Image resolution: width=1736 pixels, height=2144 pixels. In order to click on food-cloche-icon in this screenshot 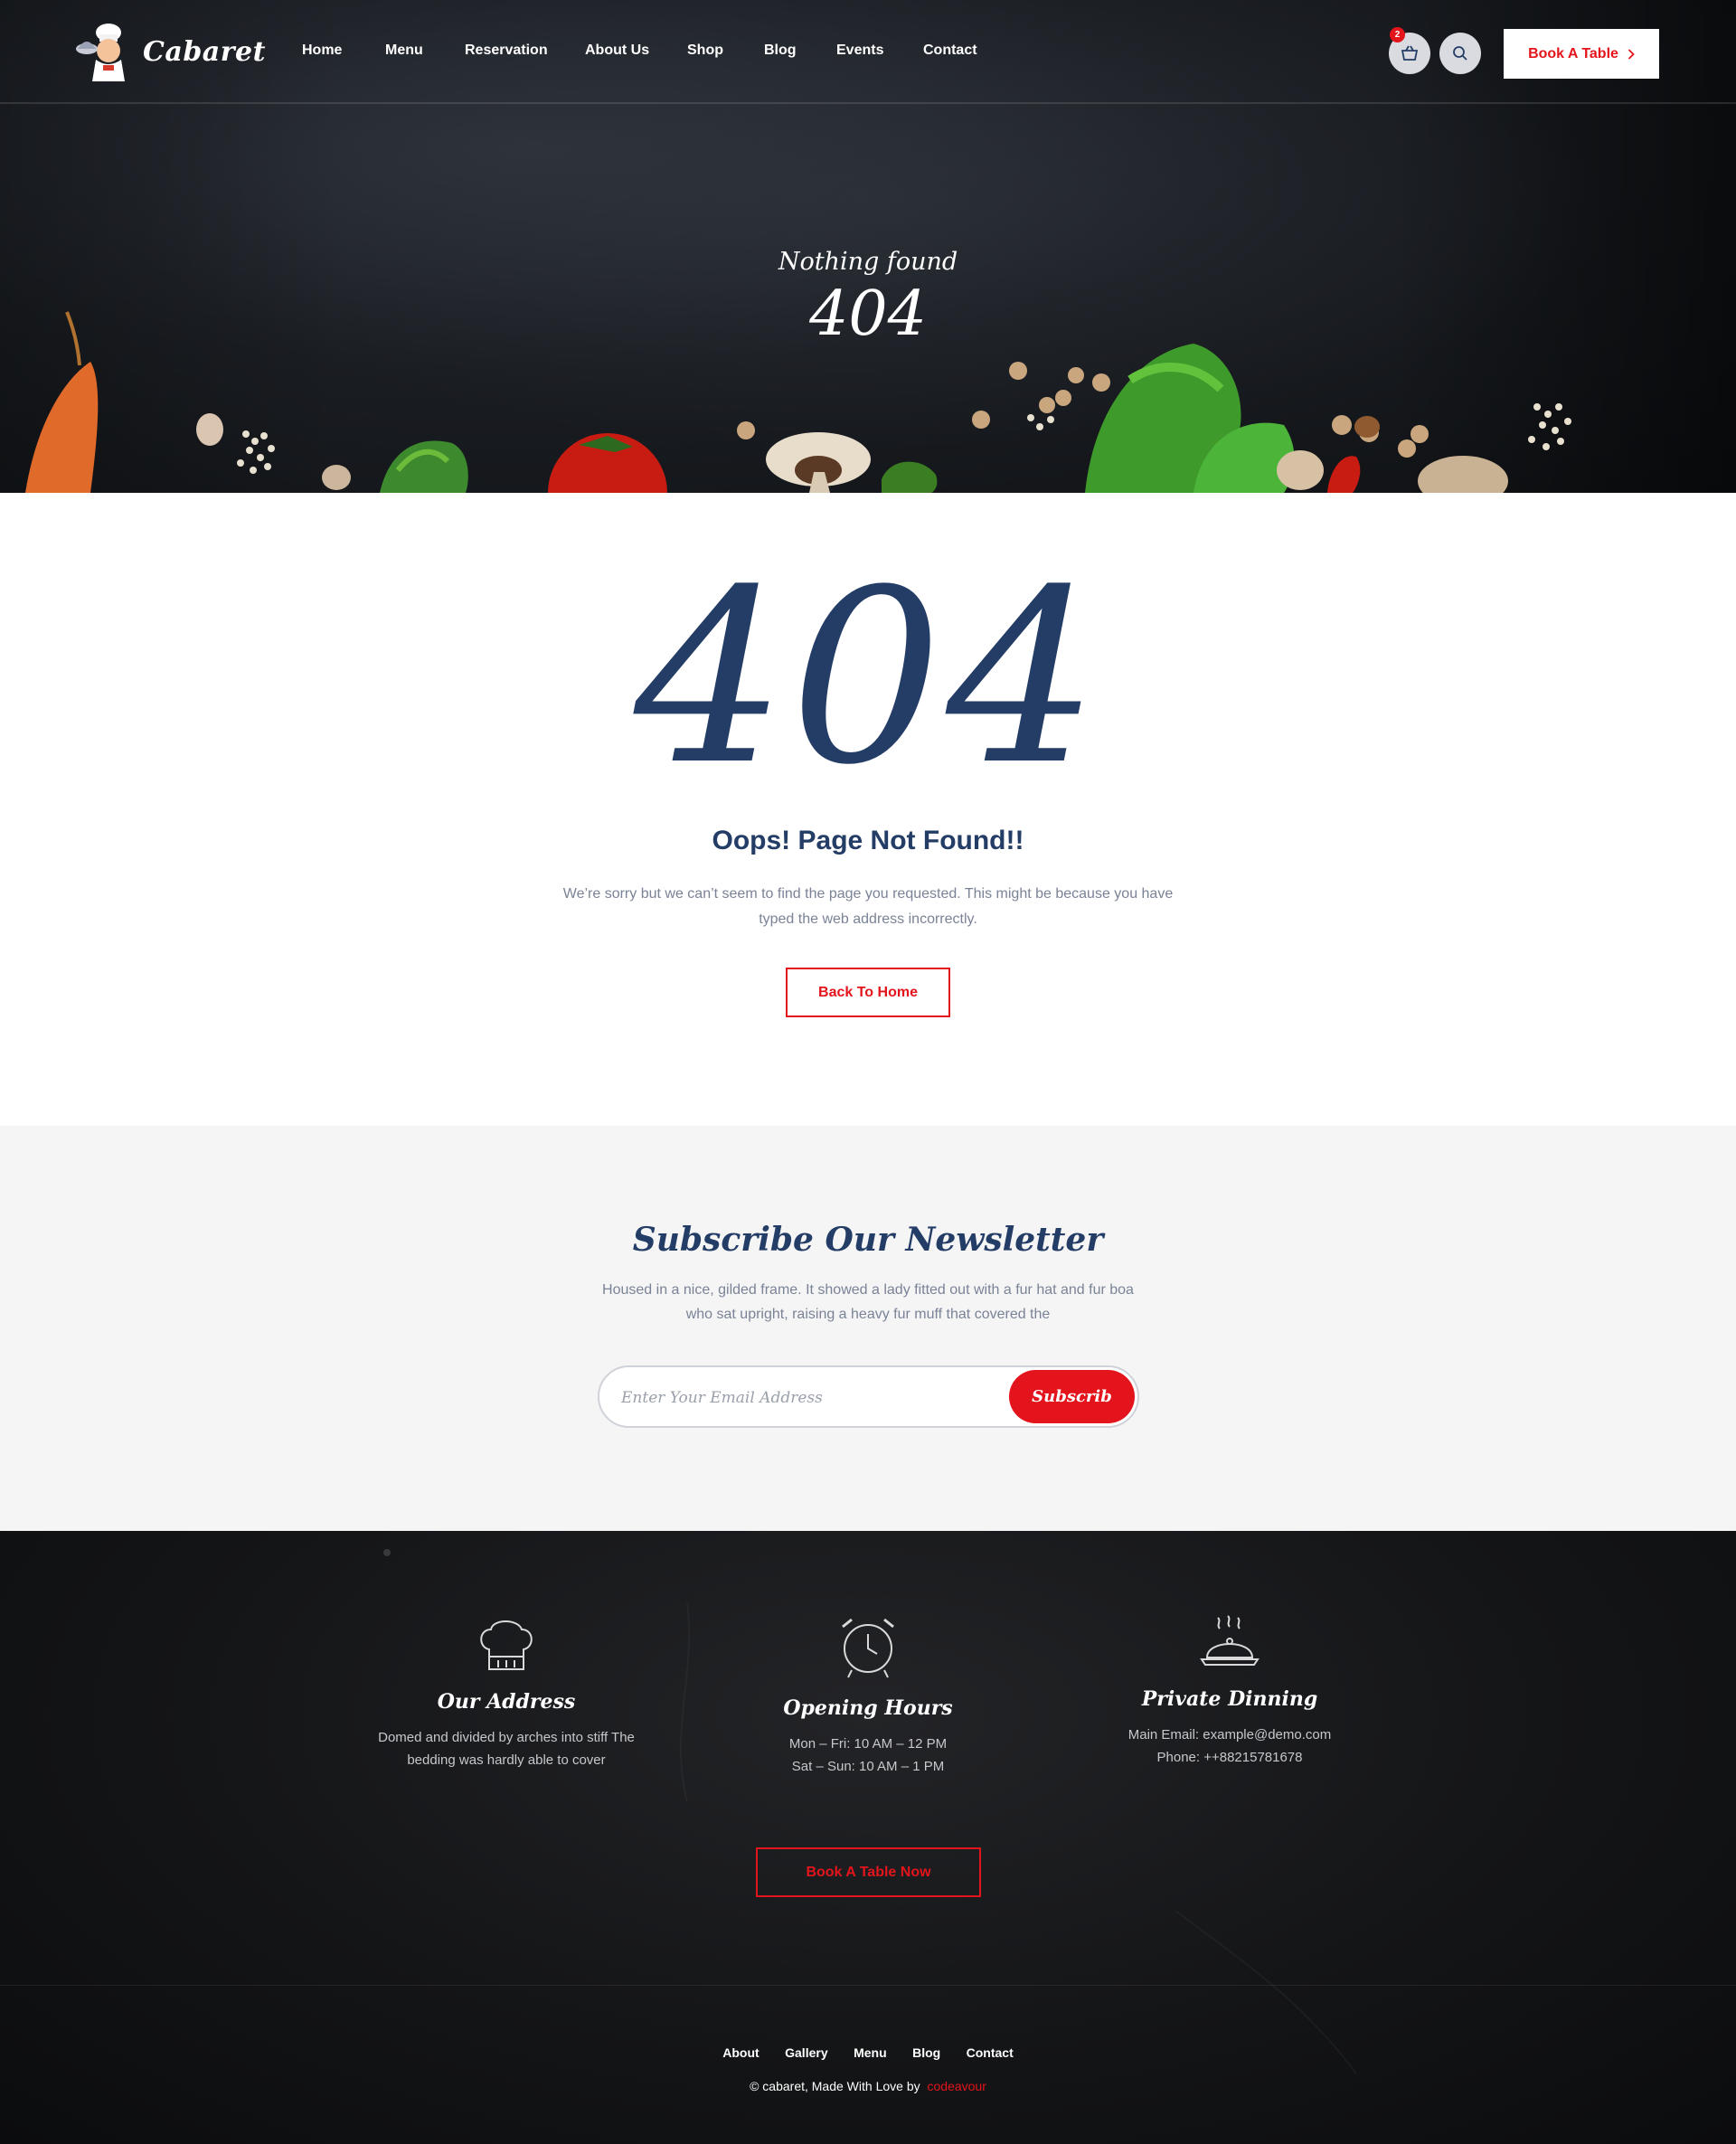, I will do `click(1230, 1640)`.